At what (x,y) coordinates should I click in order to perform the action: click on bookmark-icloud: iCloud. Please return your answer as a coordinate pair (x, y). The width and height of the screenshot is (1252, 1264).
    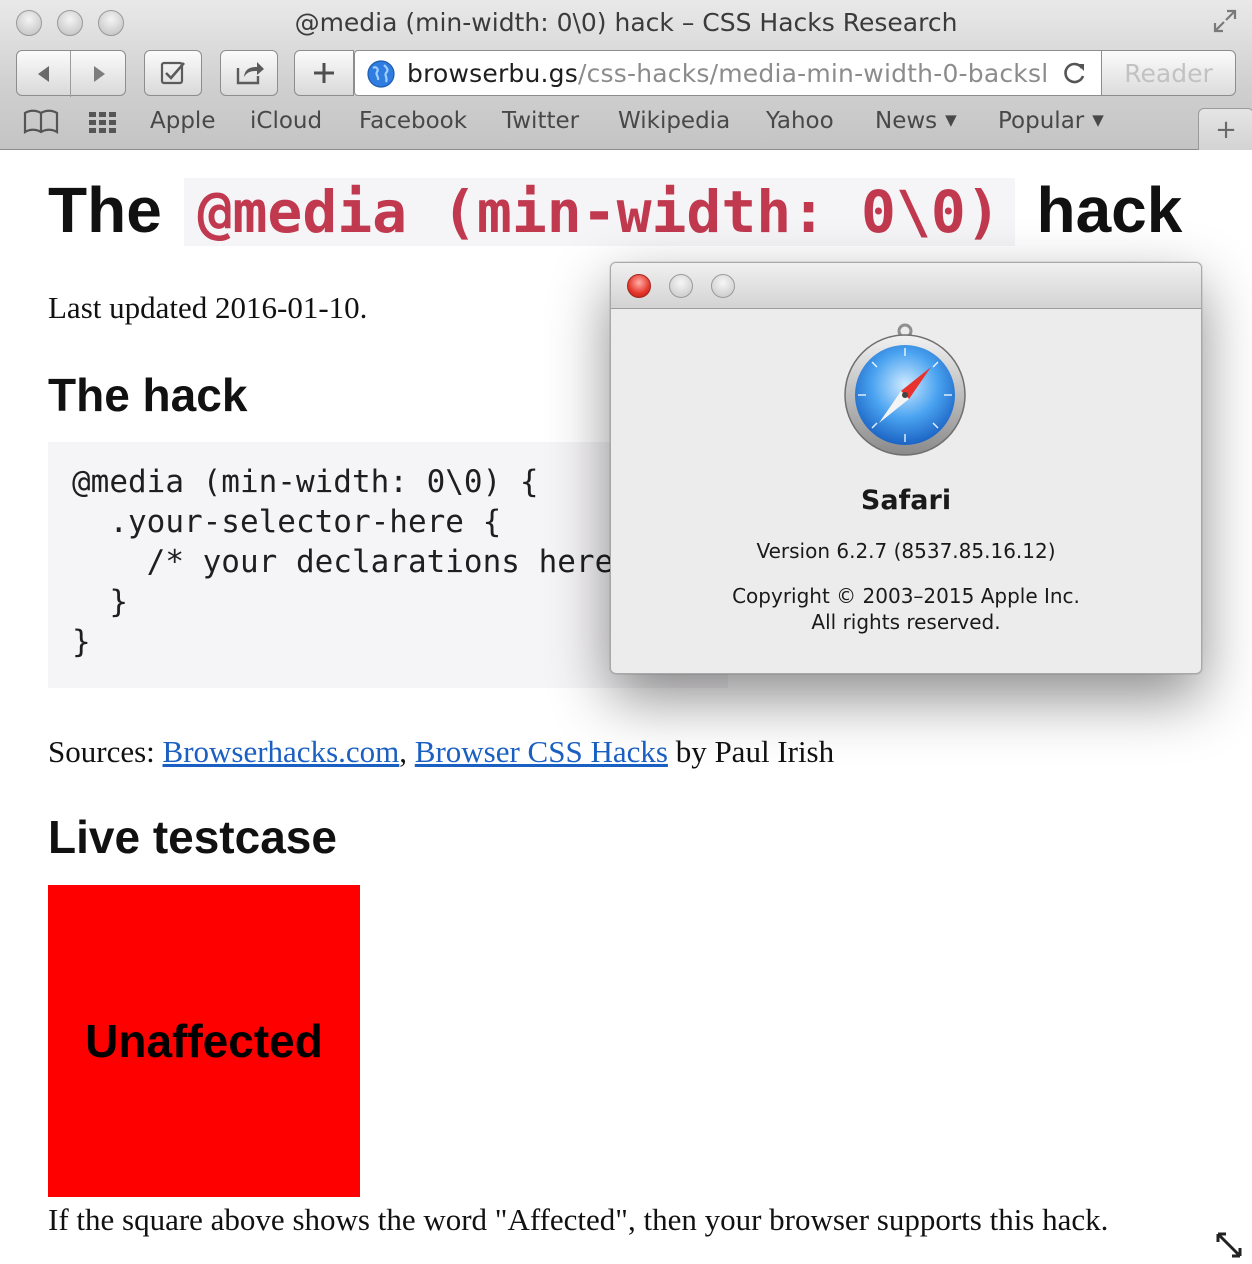
    Looking at the image, I should click on (286, 121).